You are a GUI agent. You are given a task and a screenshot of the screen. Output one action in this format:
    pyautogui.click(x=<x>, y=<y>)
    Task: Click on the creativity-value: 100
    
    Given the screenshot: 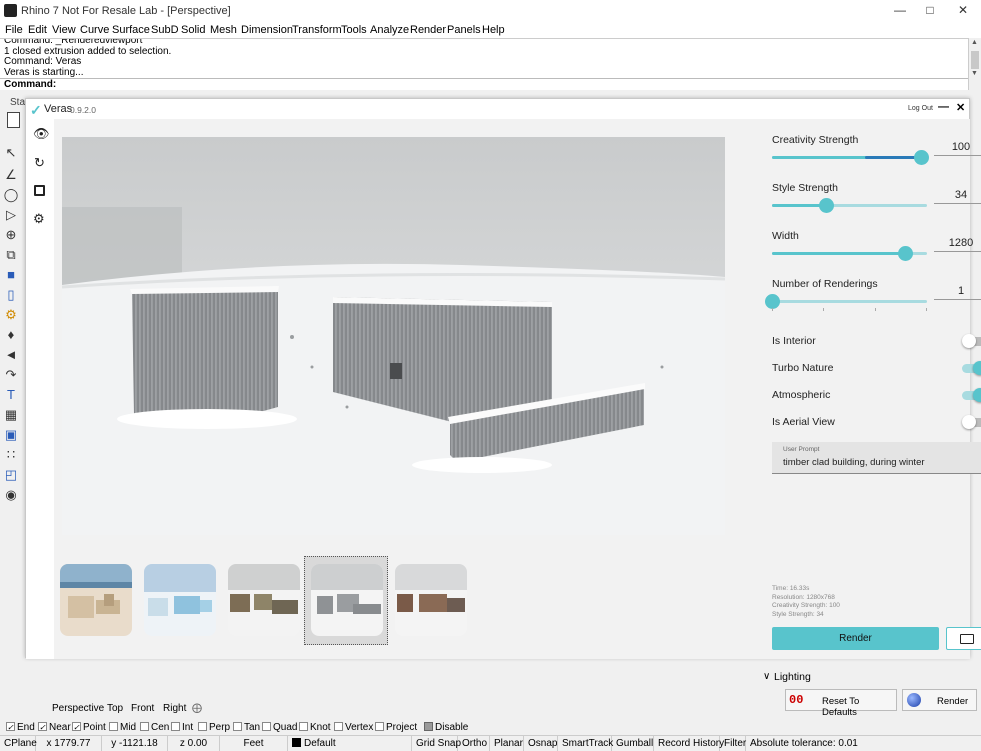 What is the action you would take?
    pyautogui.click(x=957, y=148)
    